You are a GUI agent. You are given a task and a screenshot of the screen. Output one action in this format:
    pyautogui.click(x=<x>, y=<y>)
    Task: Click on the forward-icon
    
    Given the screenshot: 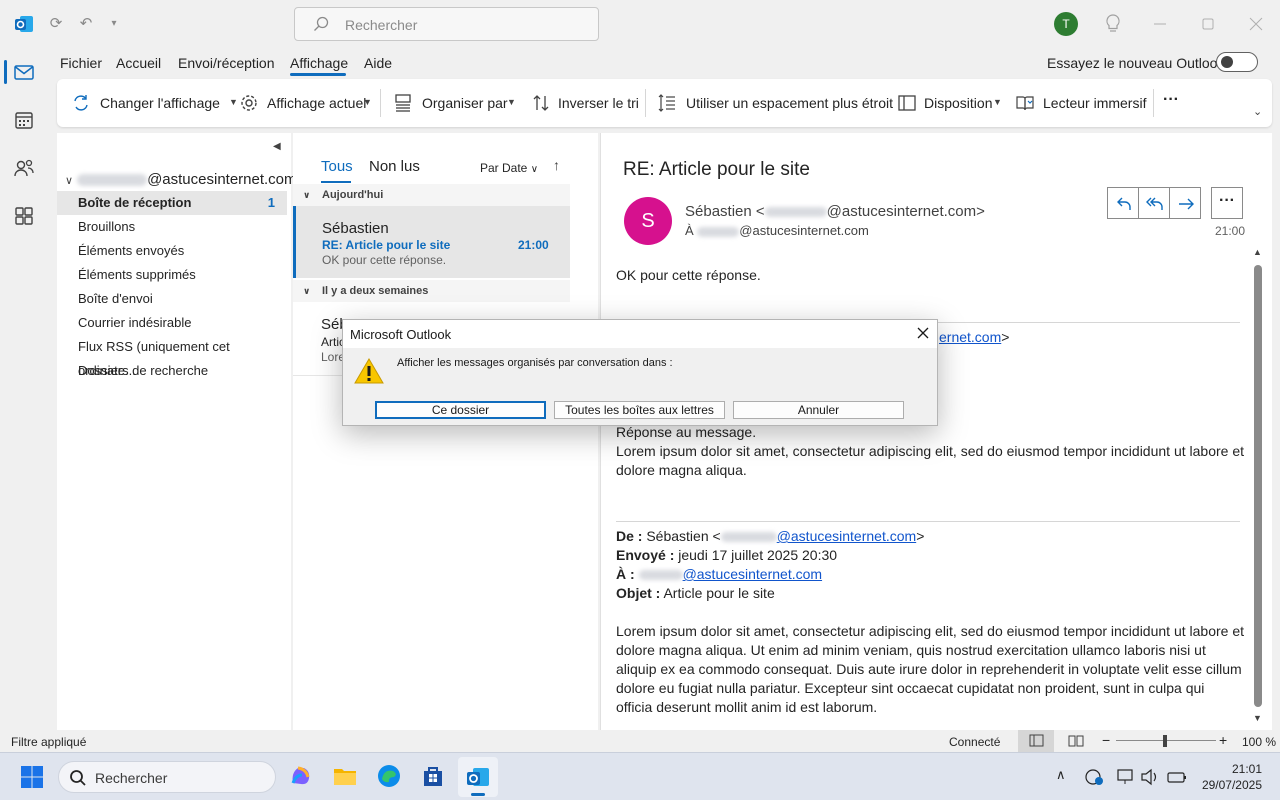 What is the action you would take?
    pyautogui.click(x=1186, y=204)
    